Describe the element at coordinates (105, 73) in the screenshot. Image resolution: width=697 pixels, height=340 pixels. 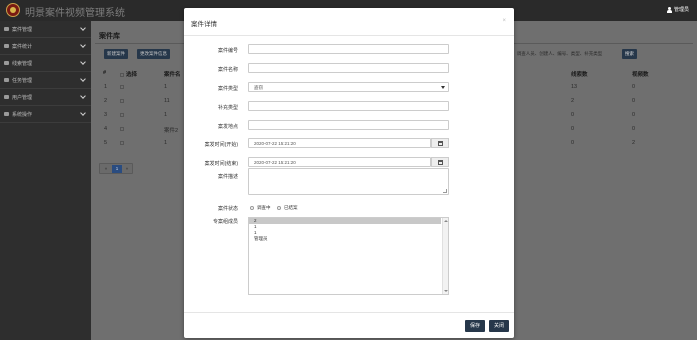
I see `column-header-index: #` at that location.